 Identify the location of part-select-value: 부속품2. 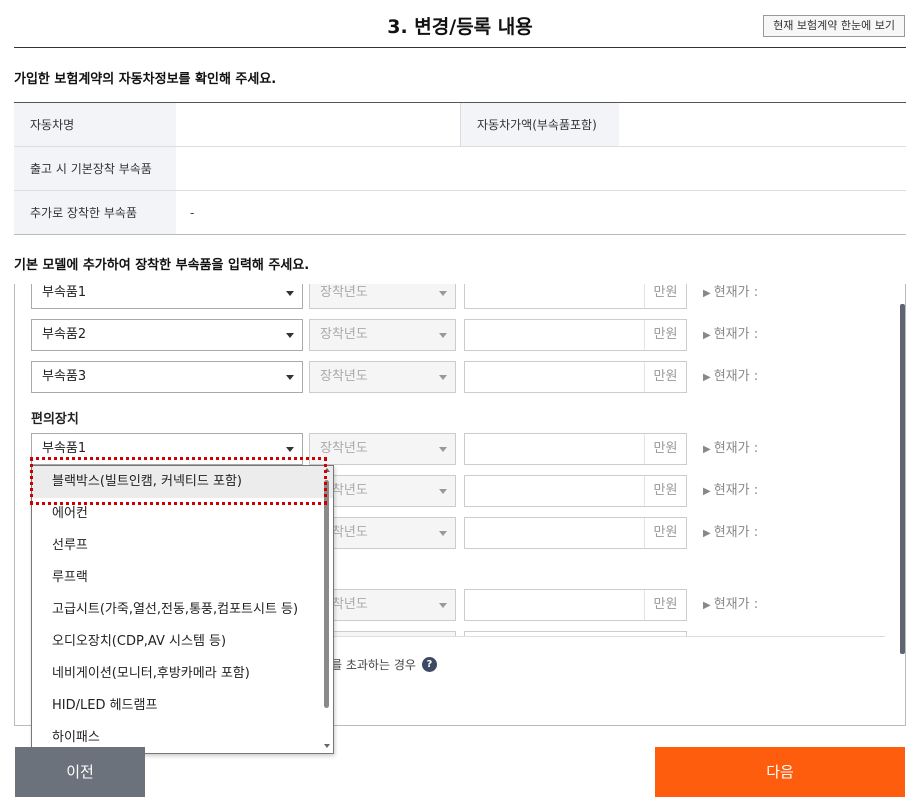
(64, 334).